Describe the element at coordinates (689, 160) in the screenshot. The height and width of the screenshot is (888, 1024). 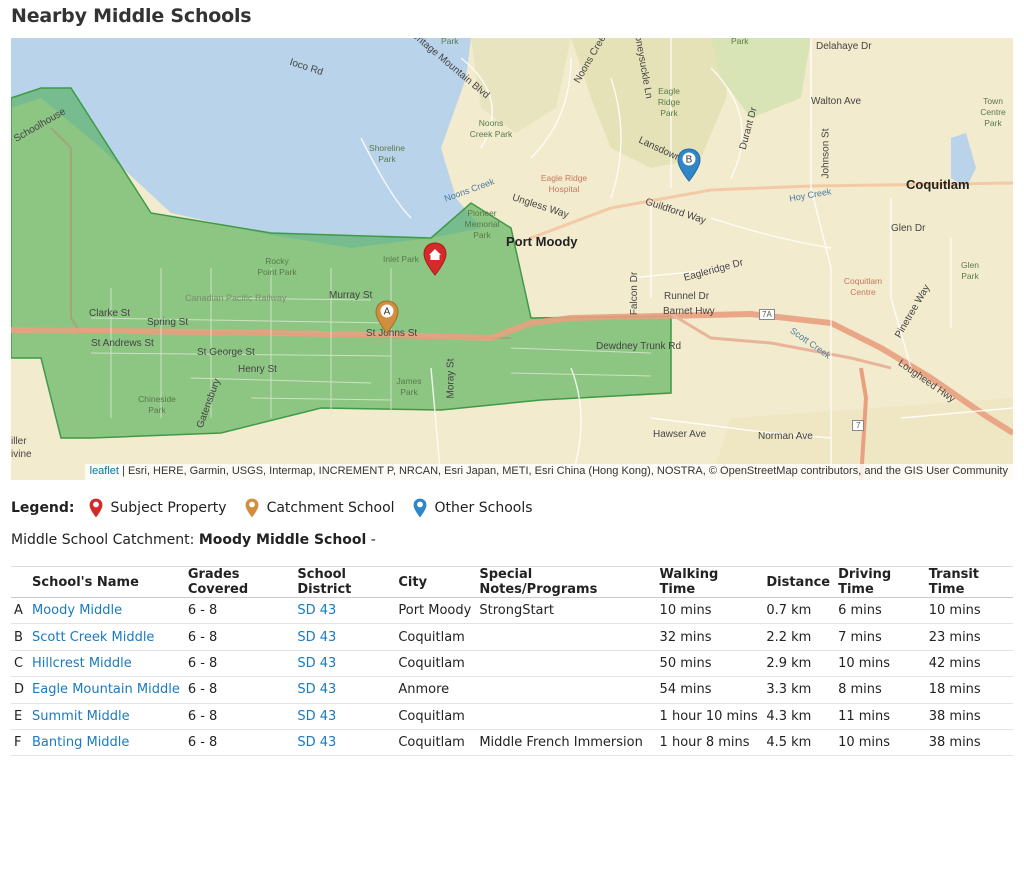
I see `marker-label: B` at that location.